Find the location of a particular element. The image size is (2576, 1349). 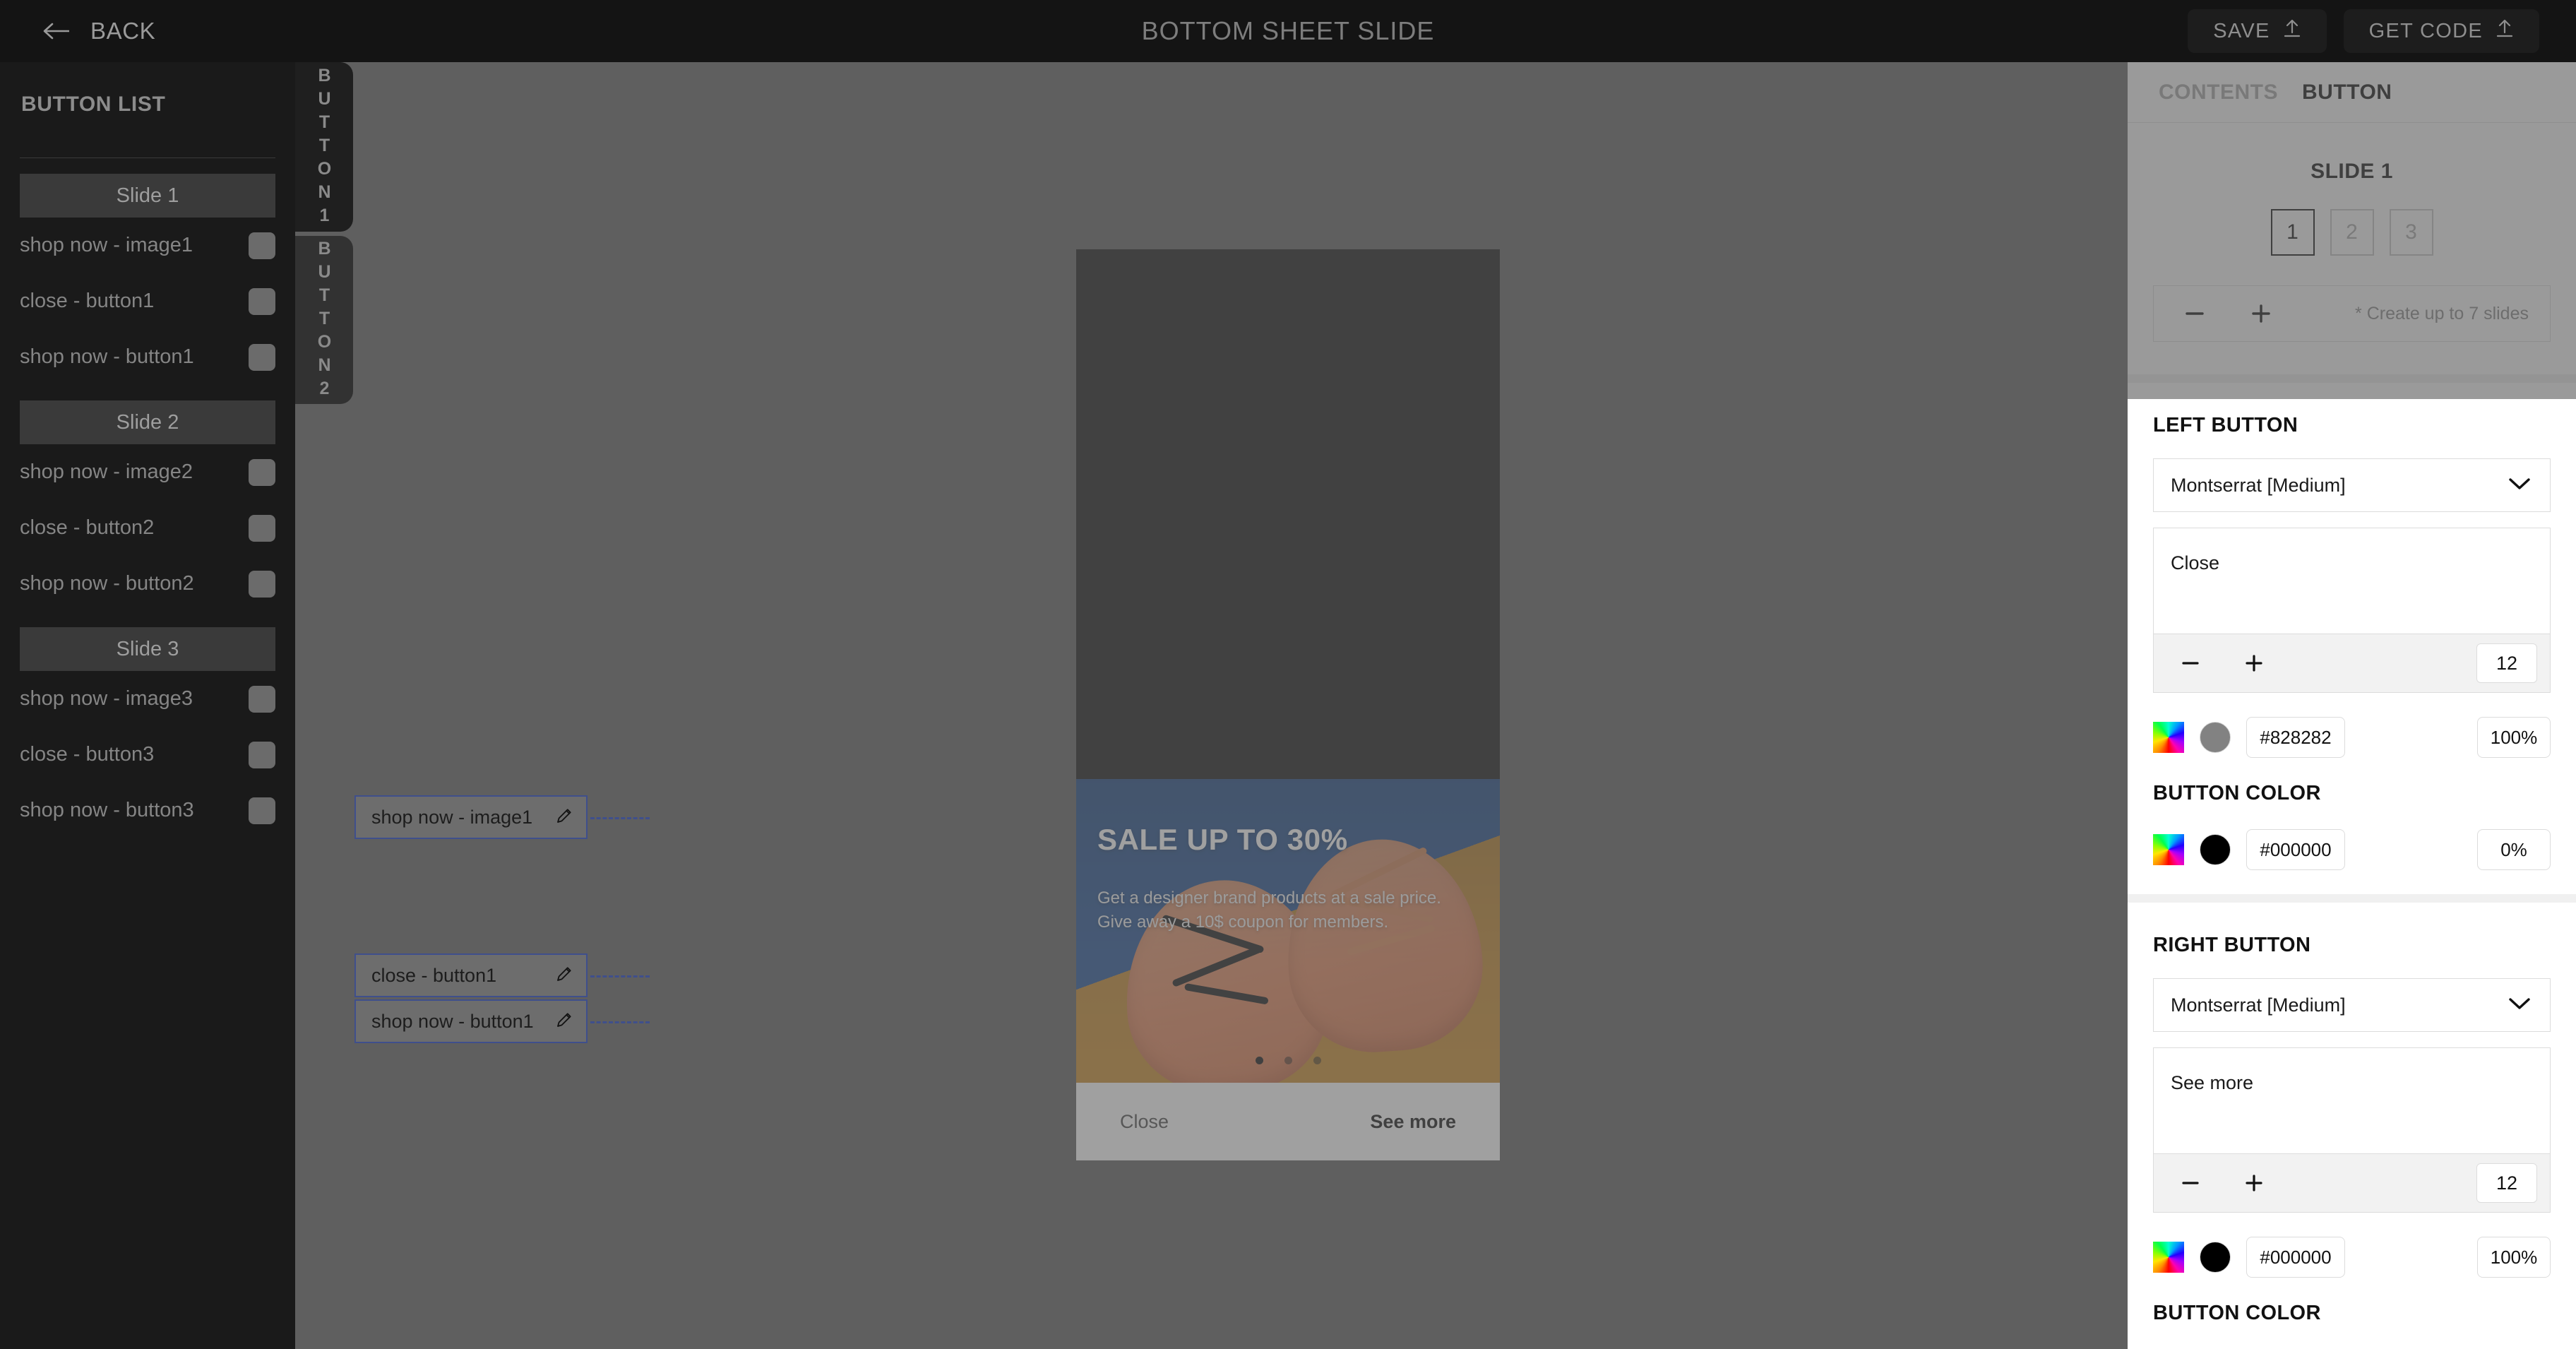

slide-count-hint: * Create up to 7 slides is located at coordinates (2442, 313).